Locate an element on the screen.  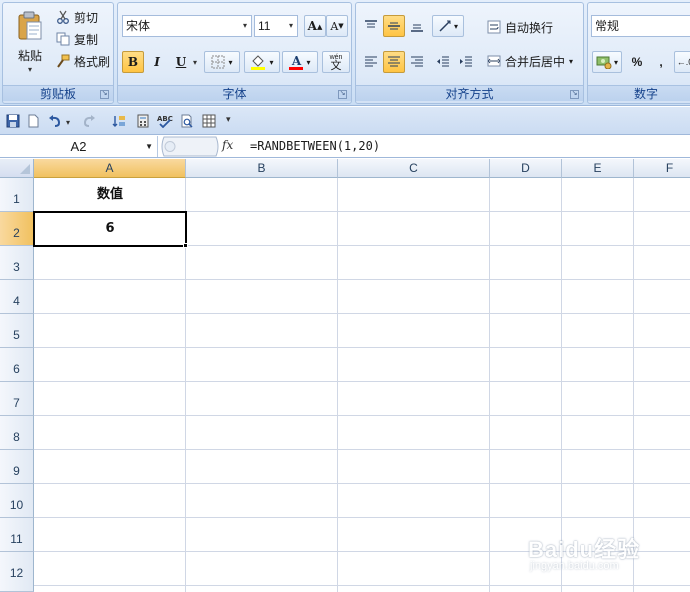
comma-style-button: , is located at coordinates (661, 62).